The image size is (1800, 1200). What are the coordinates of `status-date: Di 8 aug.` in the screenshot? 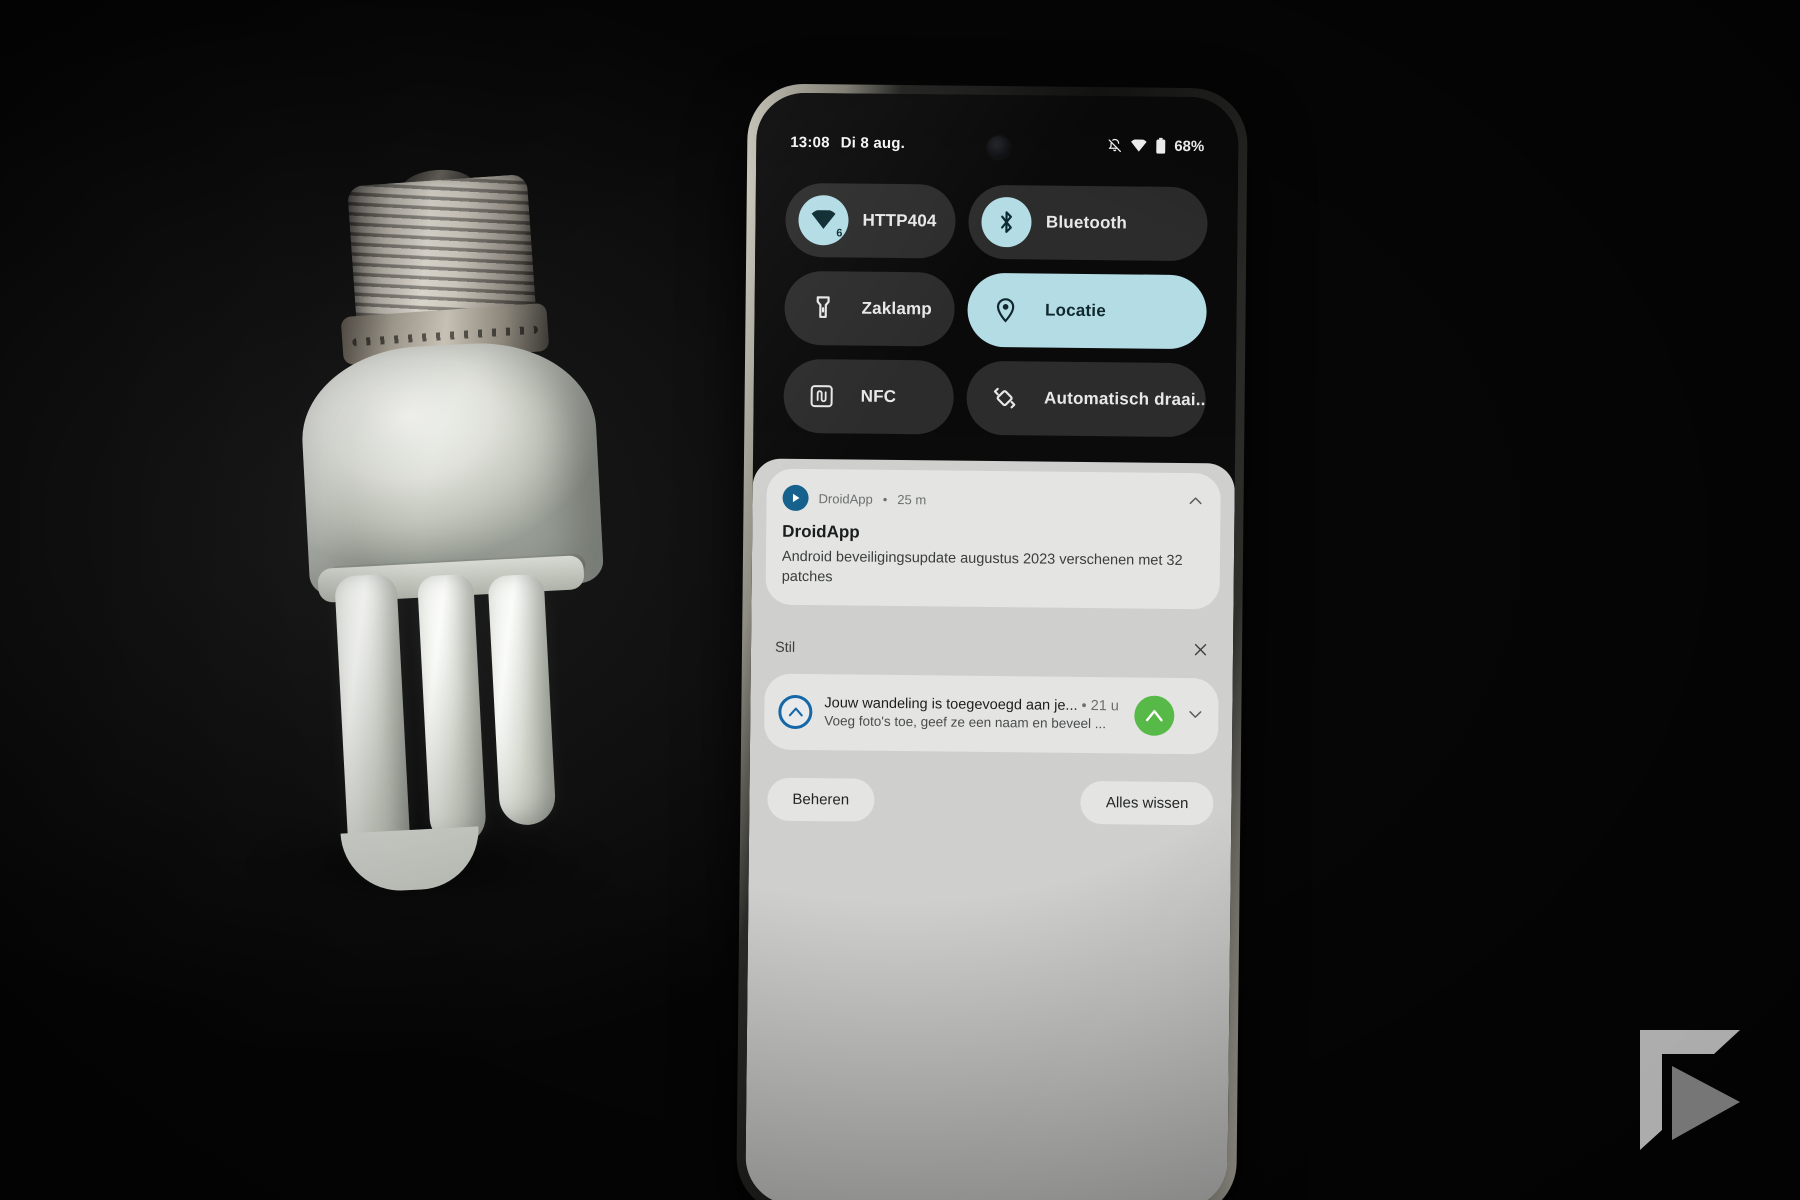 It's located at (873, 142).